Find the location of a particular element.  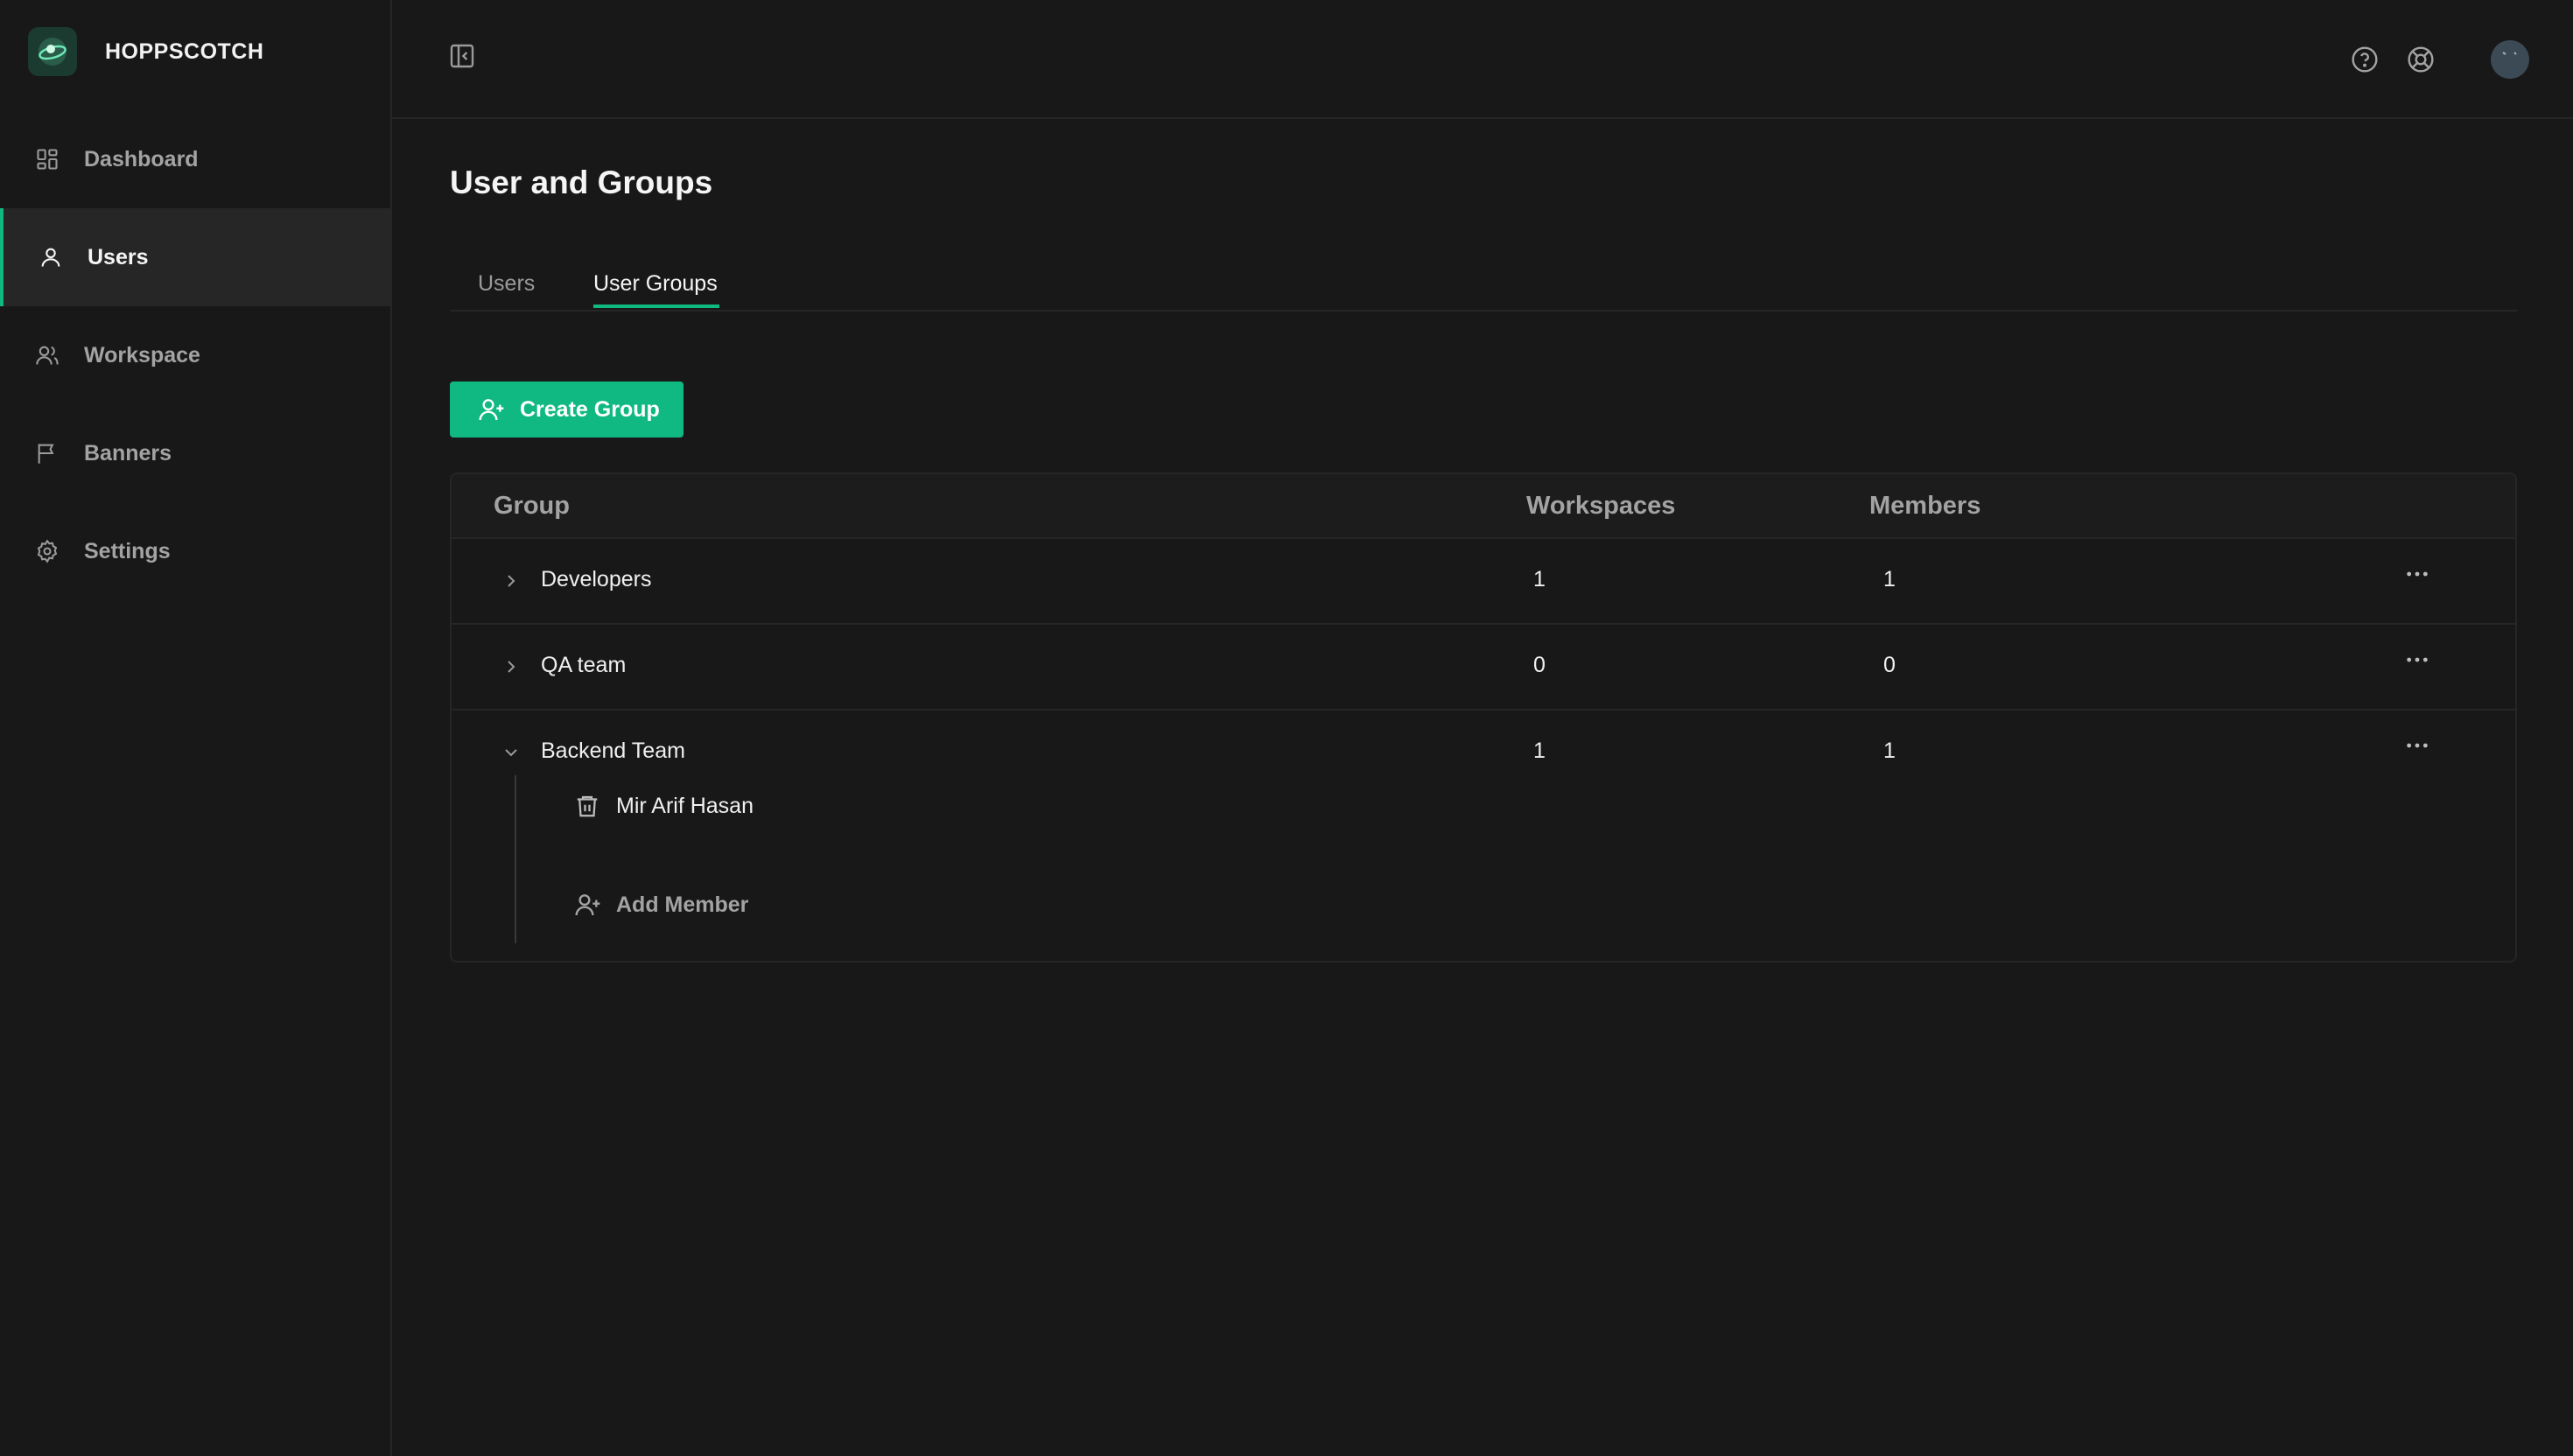

create-group-label: Create Group is located at coordinates (590, 409).